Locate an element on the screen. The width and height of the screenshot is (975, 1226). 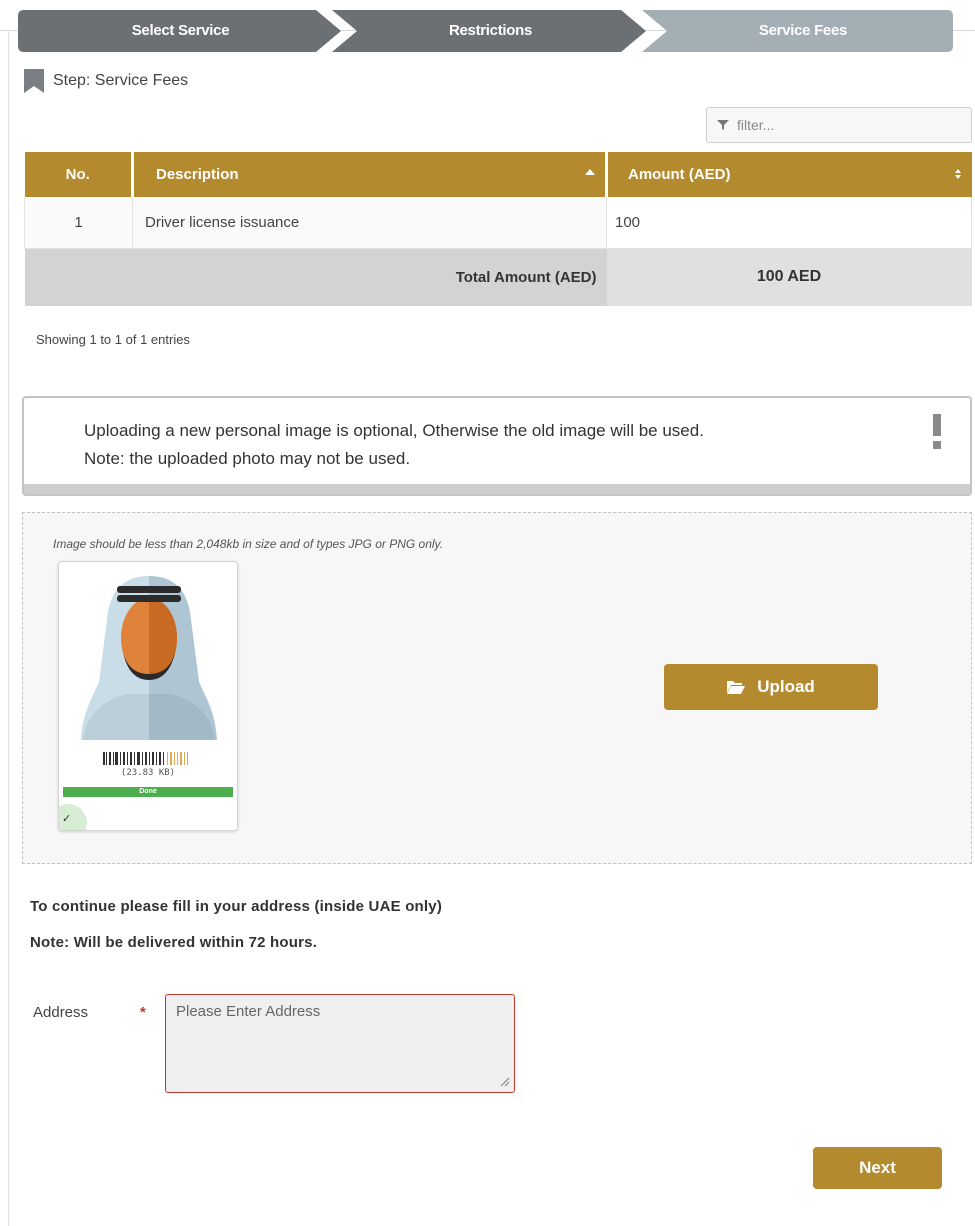
uploaded-image-preview: (23.83 KB) Done ✓ is located at coordinates (148, 696).